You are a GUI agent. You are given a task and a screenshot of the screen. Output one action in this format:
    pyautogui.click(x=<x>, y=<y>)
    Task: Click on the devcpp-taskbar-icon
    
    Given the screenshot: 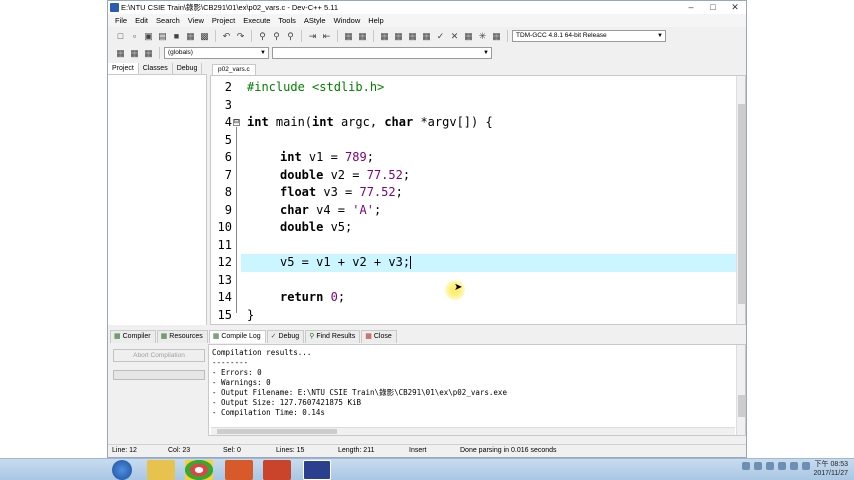 What is the action you would take?
    pyautogui.click(x=317, y=470)
    